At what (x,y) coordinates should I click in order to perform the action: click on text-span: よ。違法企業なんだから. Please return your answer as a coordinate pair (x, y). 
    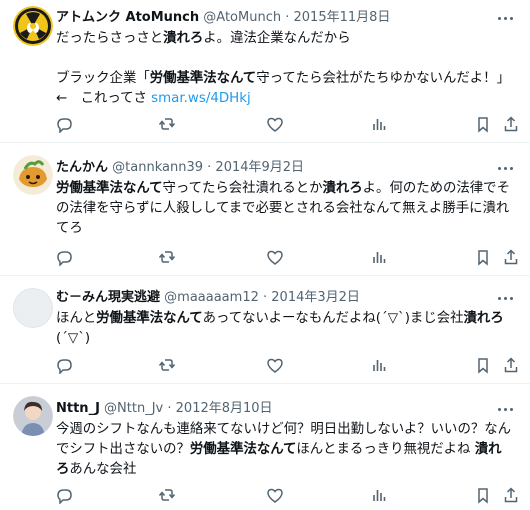
    Looking at the image, I should click on (277, 38).